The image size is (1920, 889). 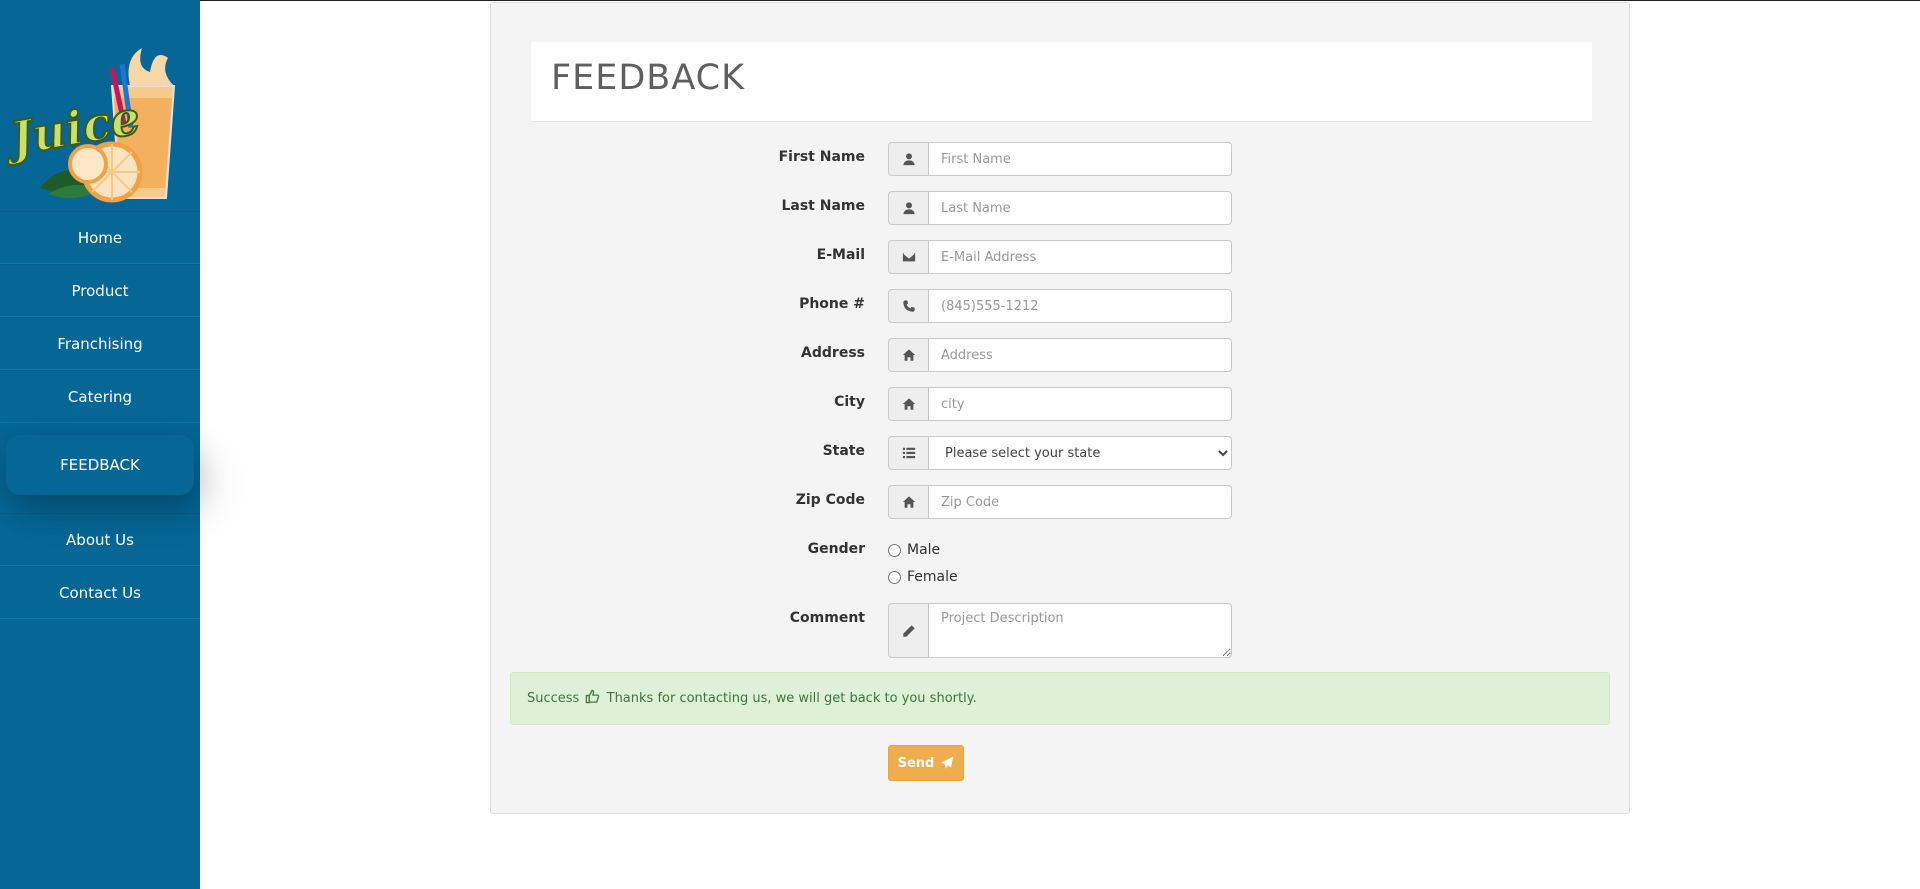 I want to click on juice-logo: Juice, so click(x=90, y=118).